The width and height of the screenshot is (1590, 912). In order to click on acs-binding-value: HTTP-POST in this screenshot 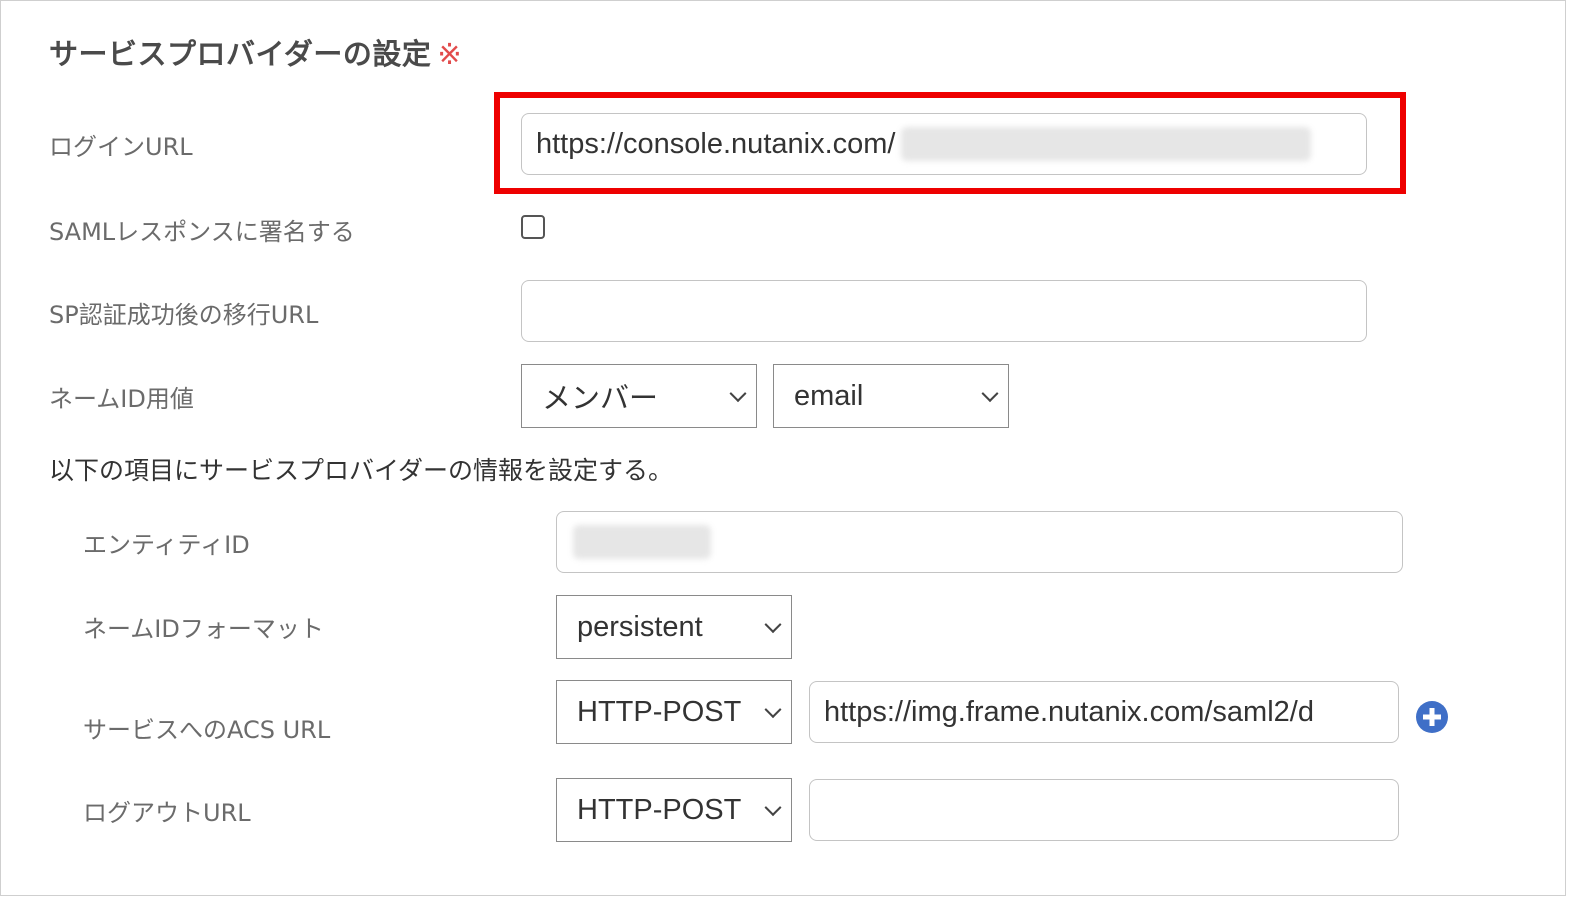, I will do `click(659, 711)`.